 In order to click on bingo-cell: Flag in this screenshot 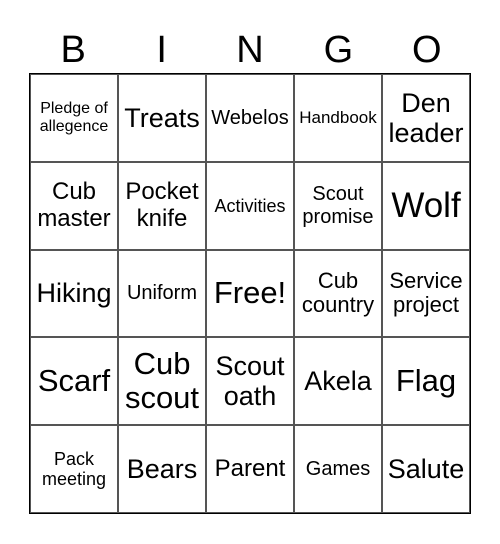, I will do `click(426, 381)`.